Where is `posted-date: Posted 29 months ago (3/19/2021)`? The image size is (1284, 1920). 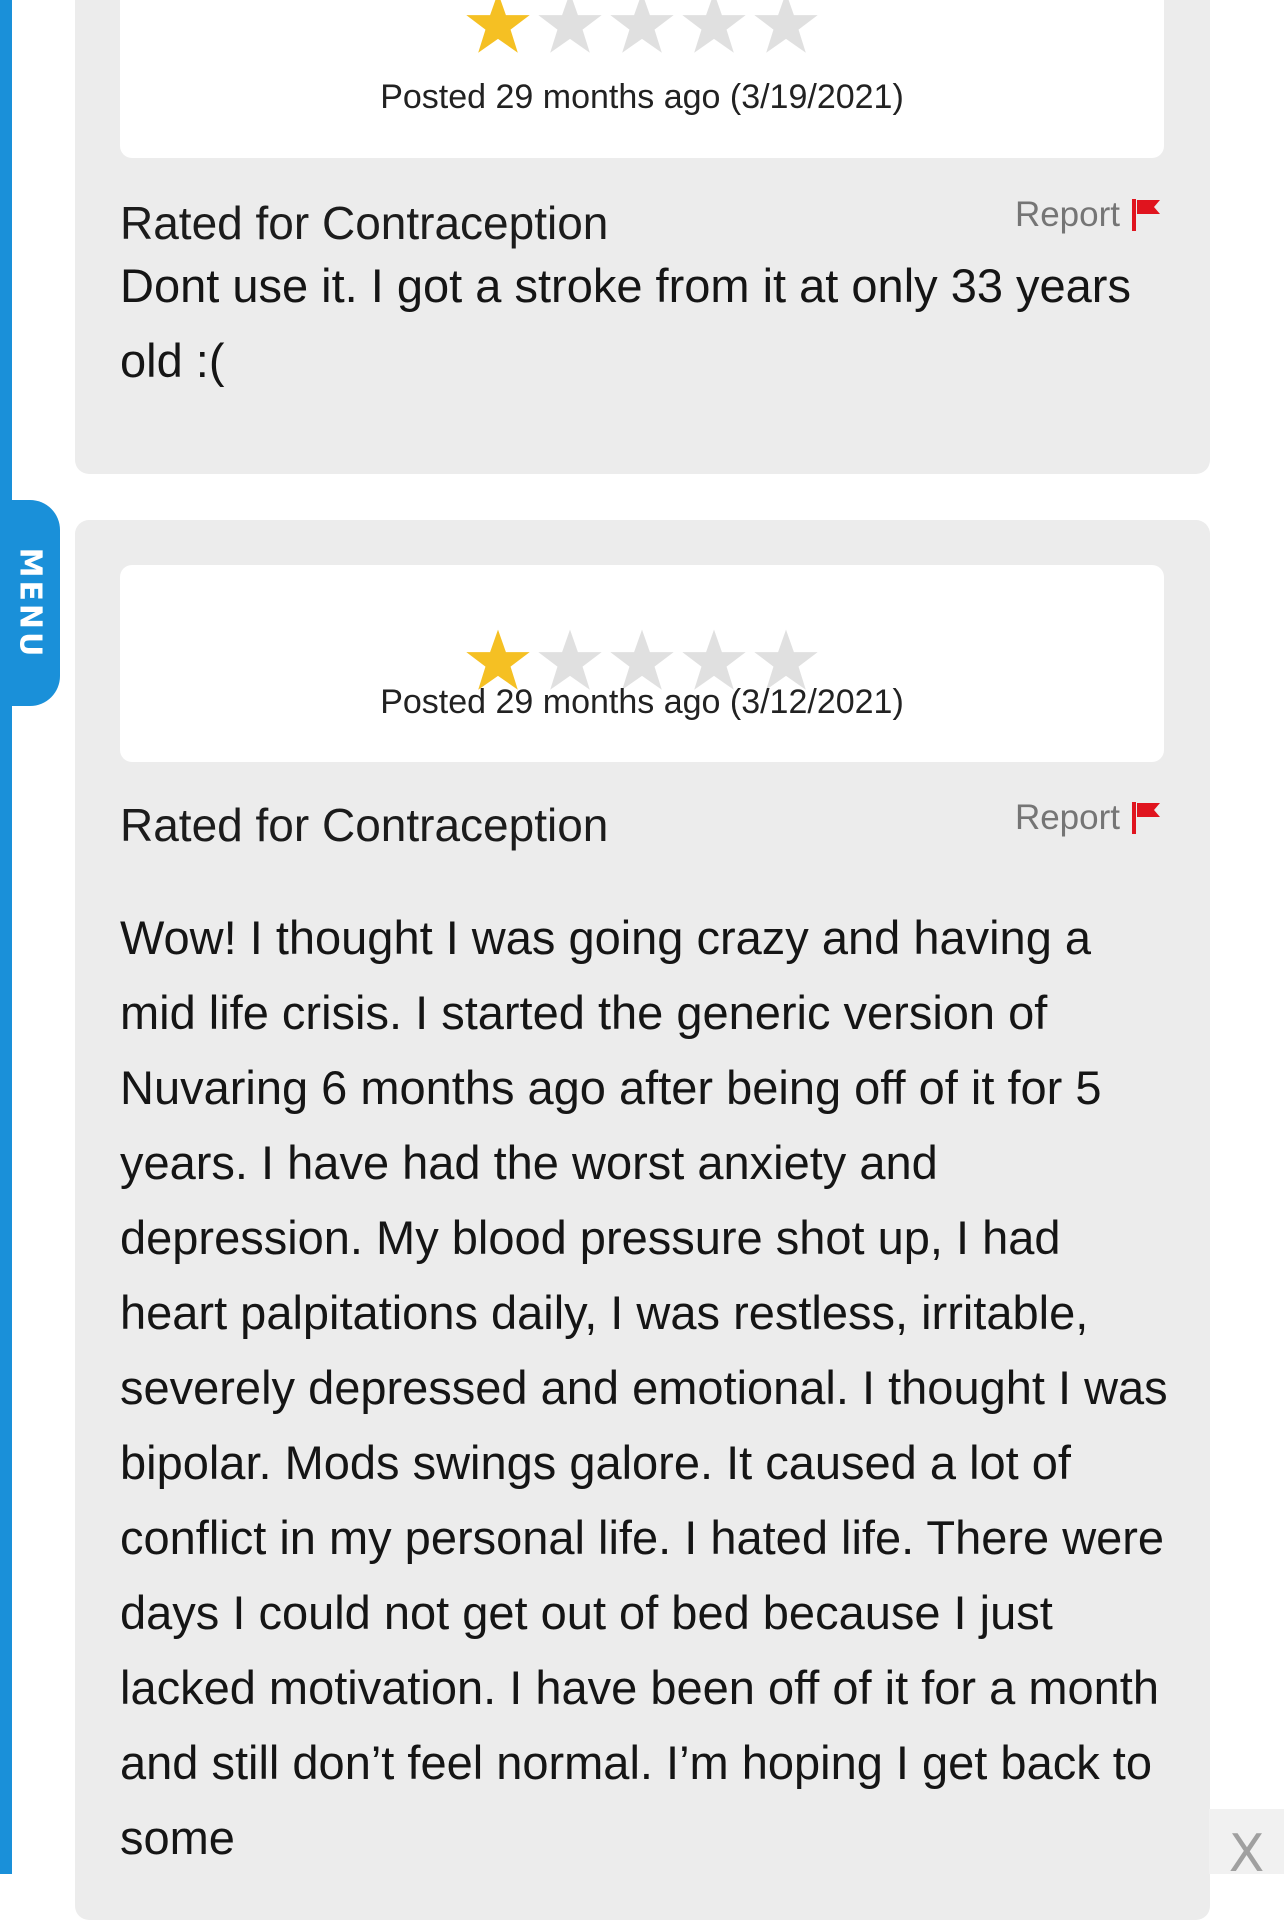 posted-date: Posted 29 months ago (3/19/2021) is located at coordinates (642, 97).